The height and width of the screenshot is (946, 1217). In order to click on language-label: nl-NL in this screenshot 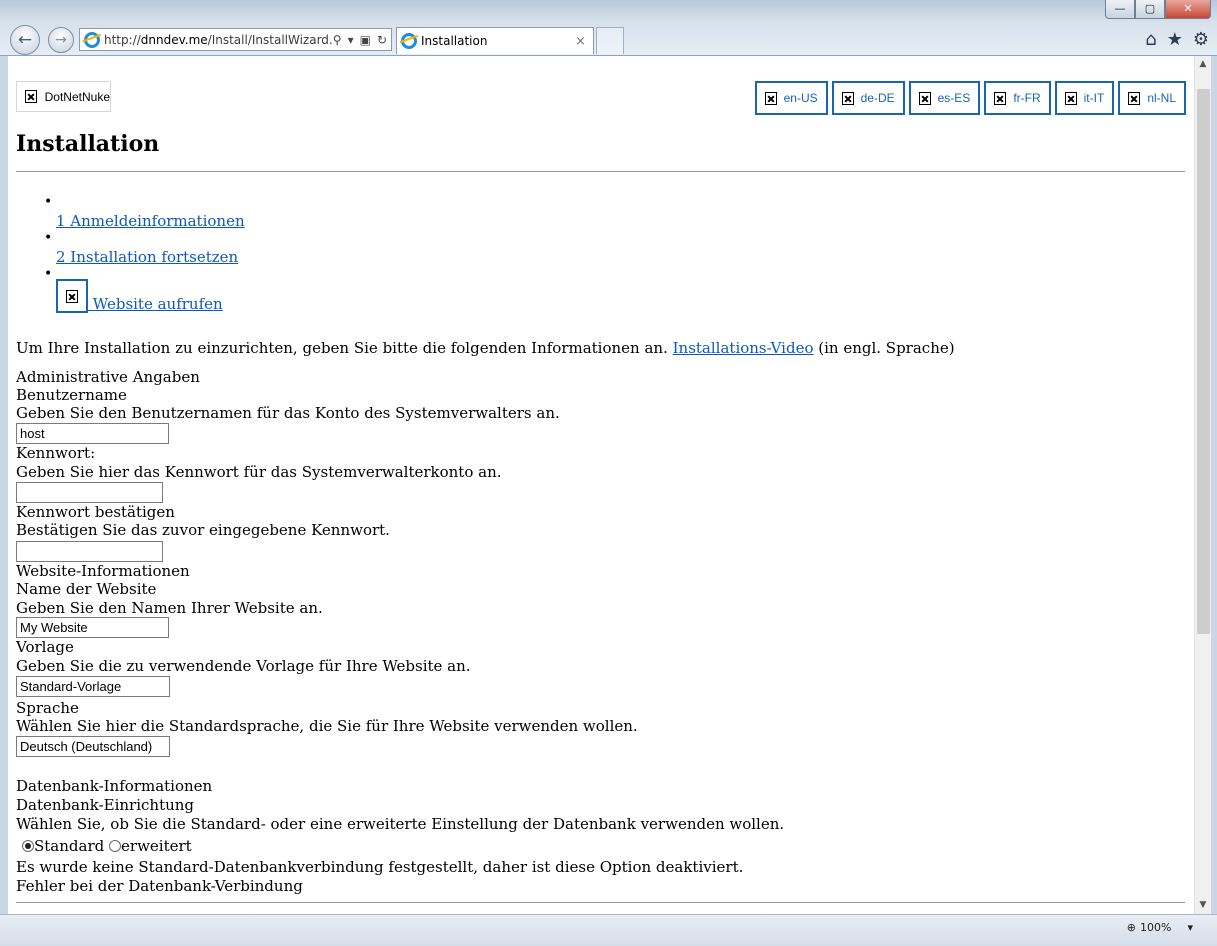, I will do `click(1161, 98)`.